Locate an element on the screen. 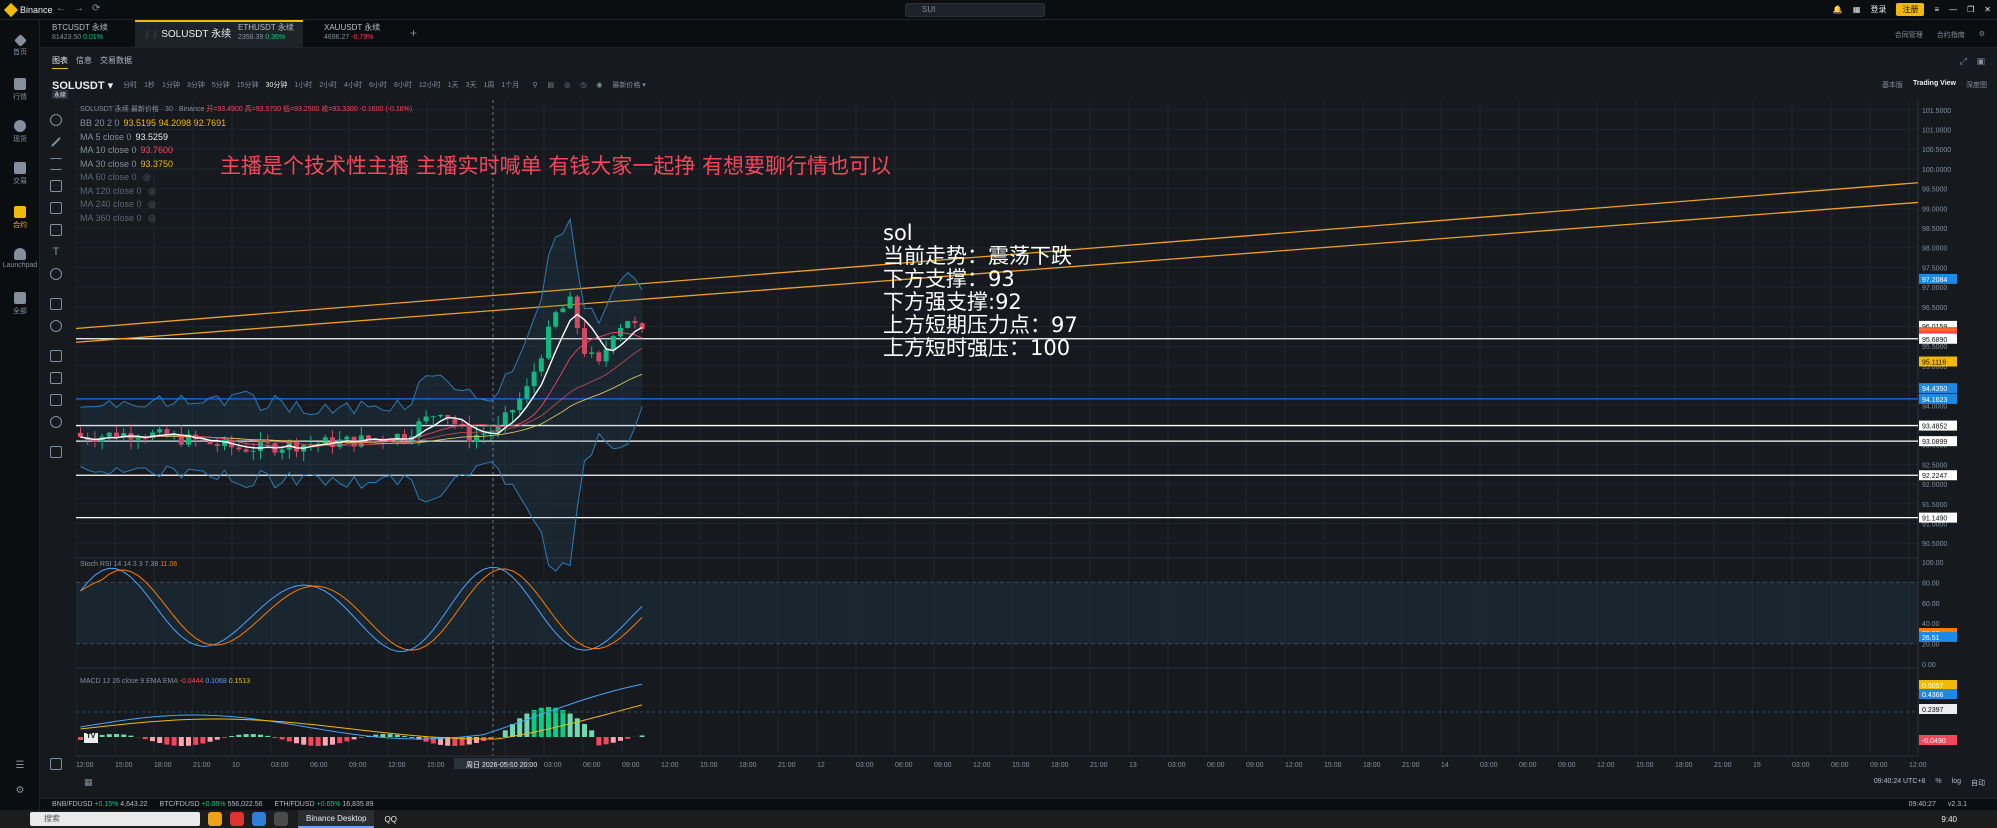 The height and width of the screenshot is (828, 1997). ruler-icon is located at coordinates (56, 304).